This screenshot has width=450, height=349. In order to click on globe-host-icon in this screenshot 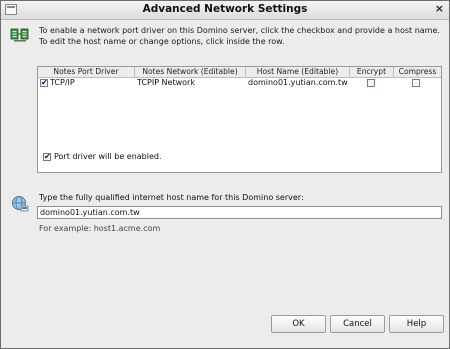, I will do `click(20, 204)`.